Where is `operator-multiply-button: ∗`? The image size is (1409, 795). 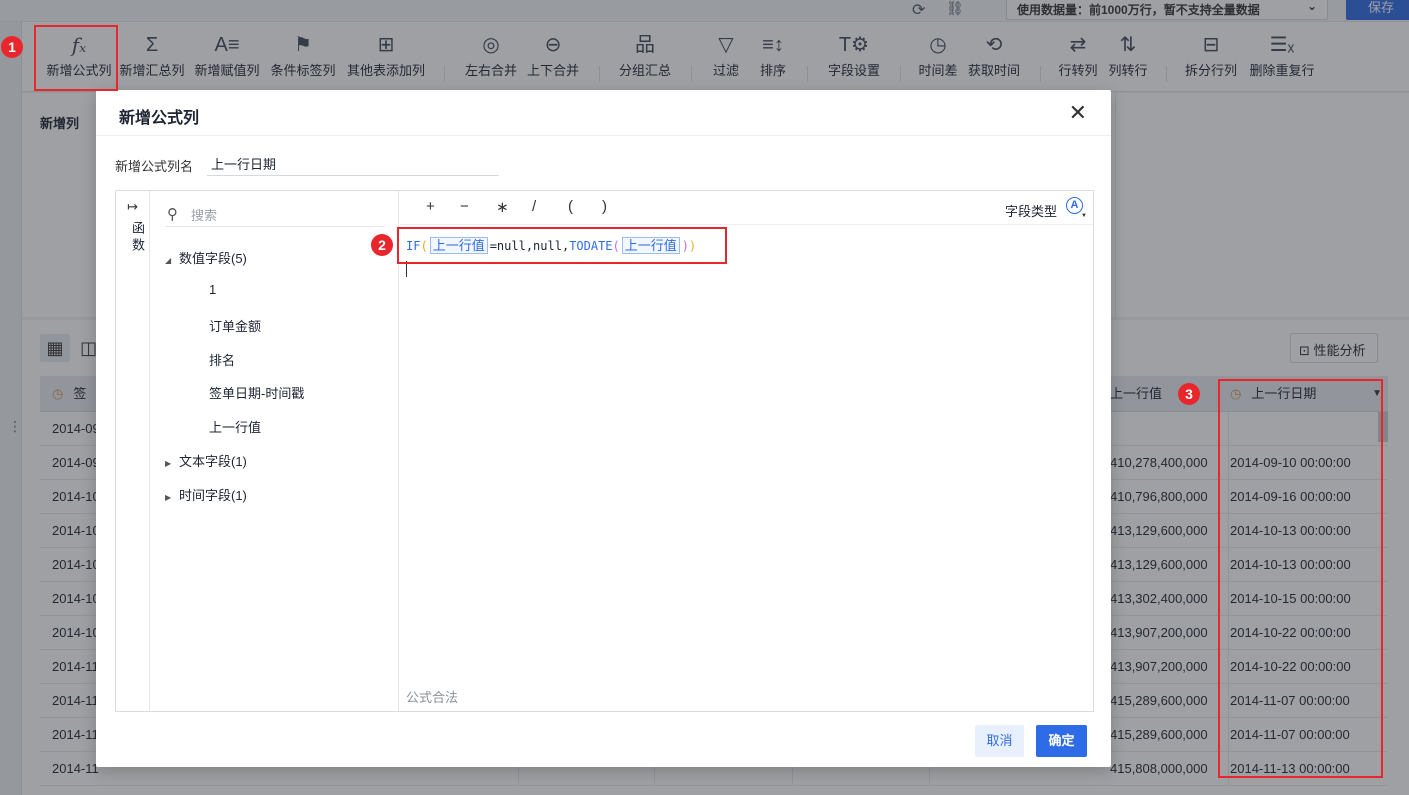
operator-multiply-button: ∗ is located at coordinates (502, 207).